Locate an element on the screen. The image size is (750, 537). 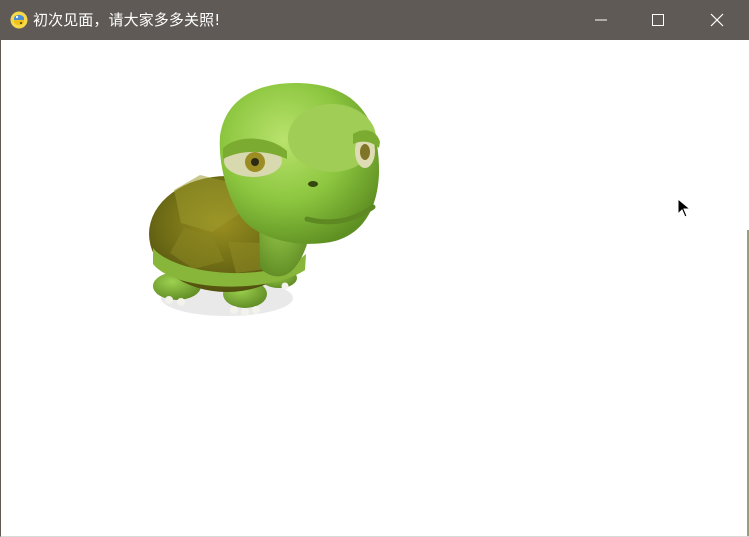
window-title: 初次见面，请大家多多关照! is located at coordinates (127, 20).